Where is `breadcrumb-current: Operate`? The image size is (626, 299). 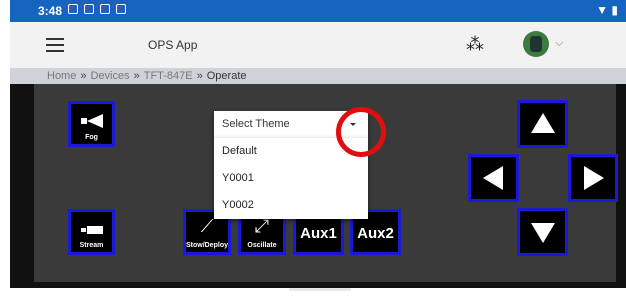
breadcrumb-current: Operate is located at coordinates (226, 76).